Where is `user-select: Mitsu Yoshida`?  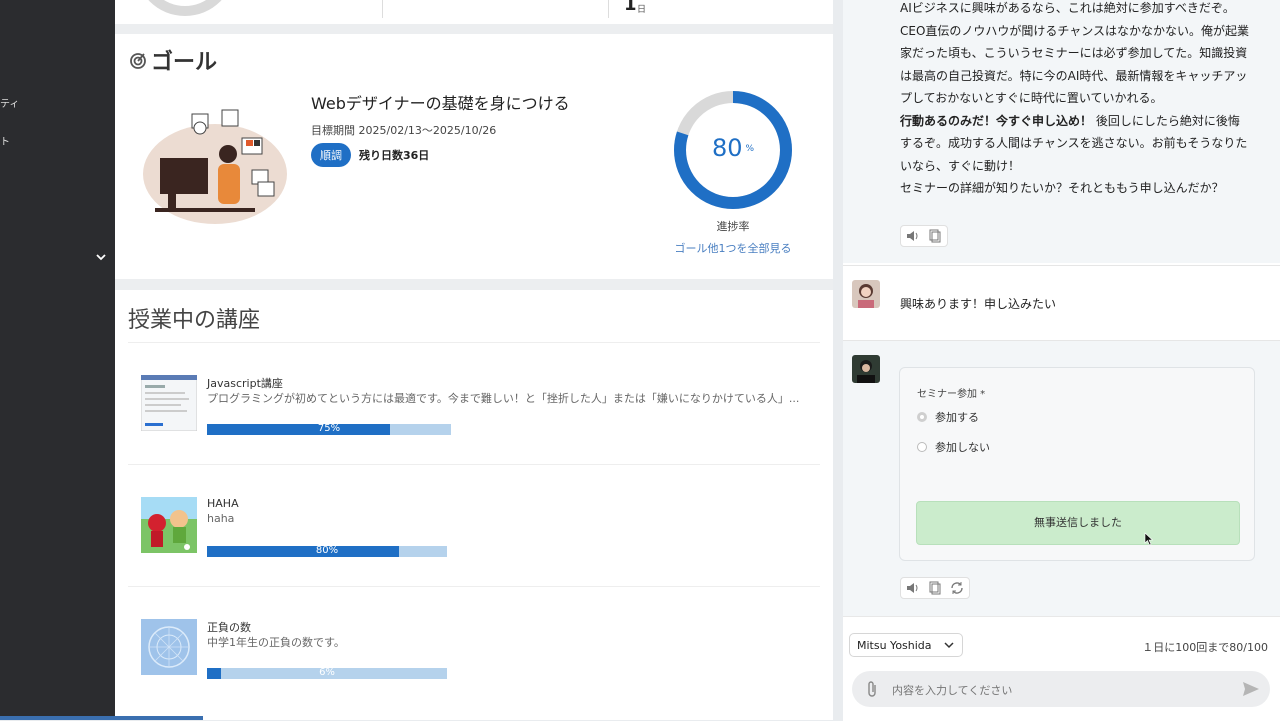
user-select: Mitsu Yoshida is located at coordinates (906, 645).